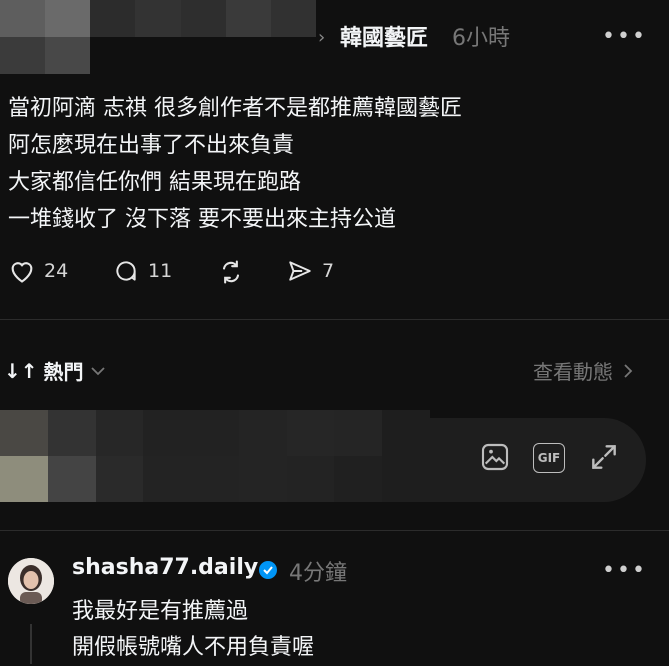 The image size is (669, 666). What do you see at coordinates (126, 271) in the screenshot?
I see `comment-icon` at bounding box center [126, 271].